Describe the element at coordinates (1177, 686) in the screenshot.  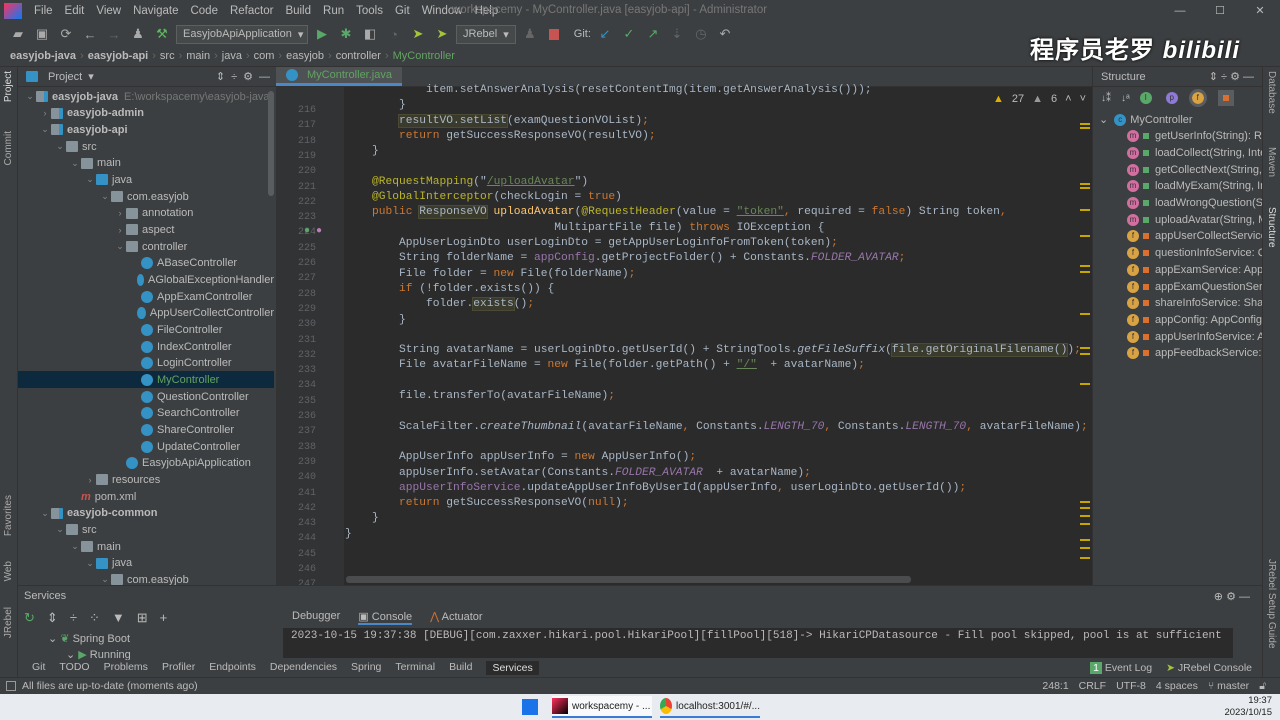
I see `indent-setting: 4 spaces` at that location.